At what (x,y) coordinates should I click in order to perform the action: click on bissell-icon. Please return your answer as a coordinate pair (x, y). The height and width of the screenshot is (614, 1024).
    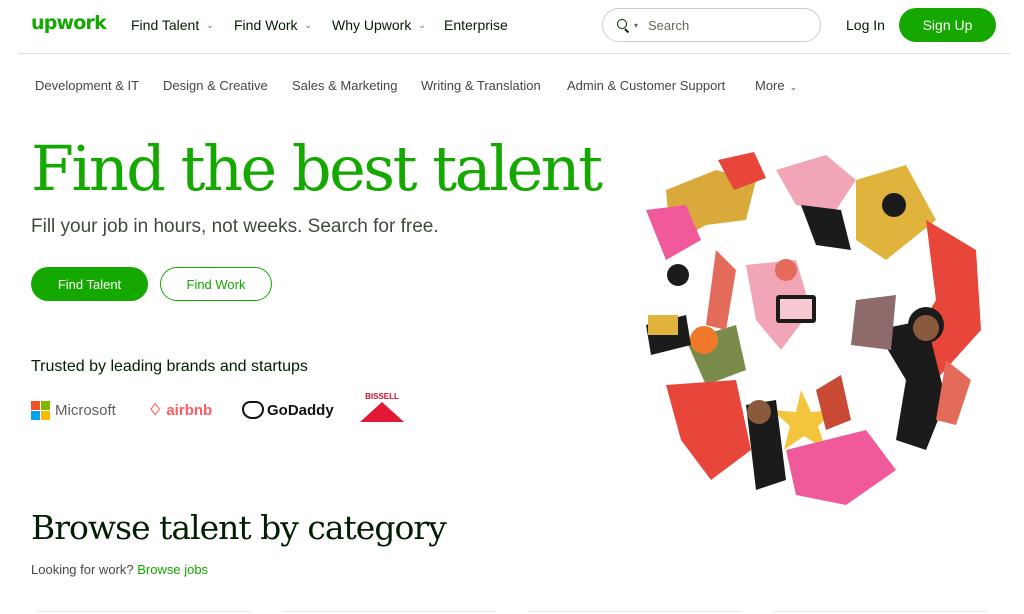
    Looking at the image, I should click on (382, 412).